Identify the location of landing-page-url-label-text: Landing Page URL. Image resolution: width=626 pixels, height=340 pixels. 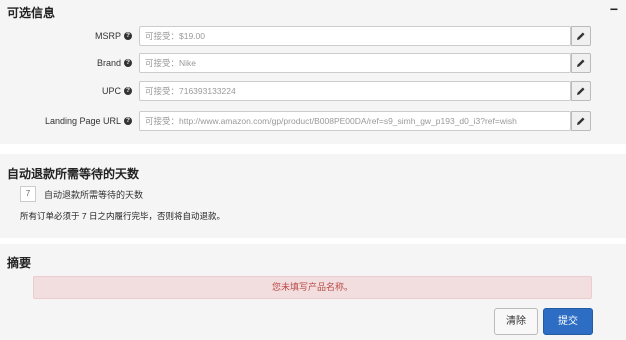
(82, 121).